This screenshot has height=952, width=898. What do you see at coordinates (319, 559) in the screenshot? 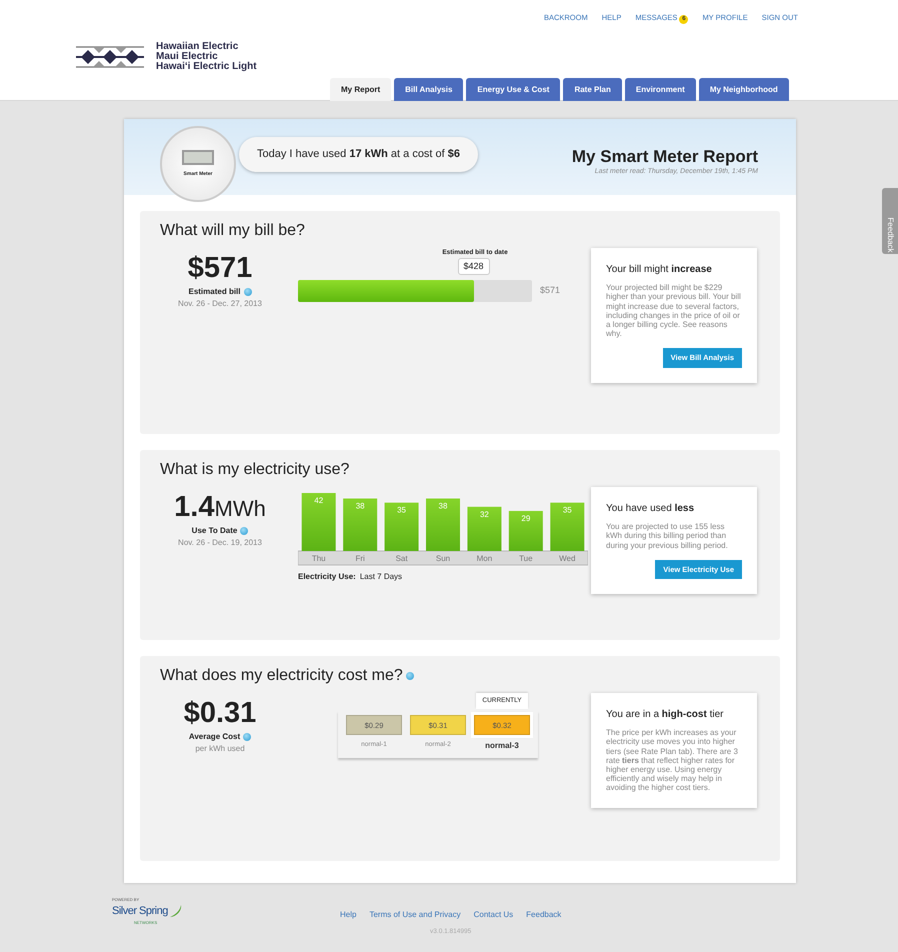
I see `day-label: Thu` at bounding box center [319, 559].